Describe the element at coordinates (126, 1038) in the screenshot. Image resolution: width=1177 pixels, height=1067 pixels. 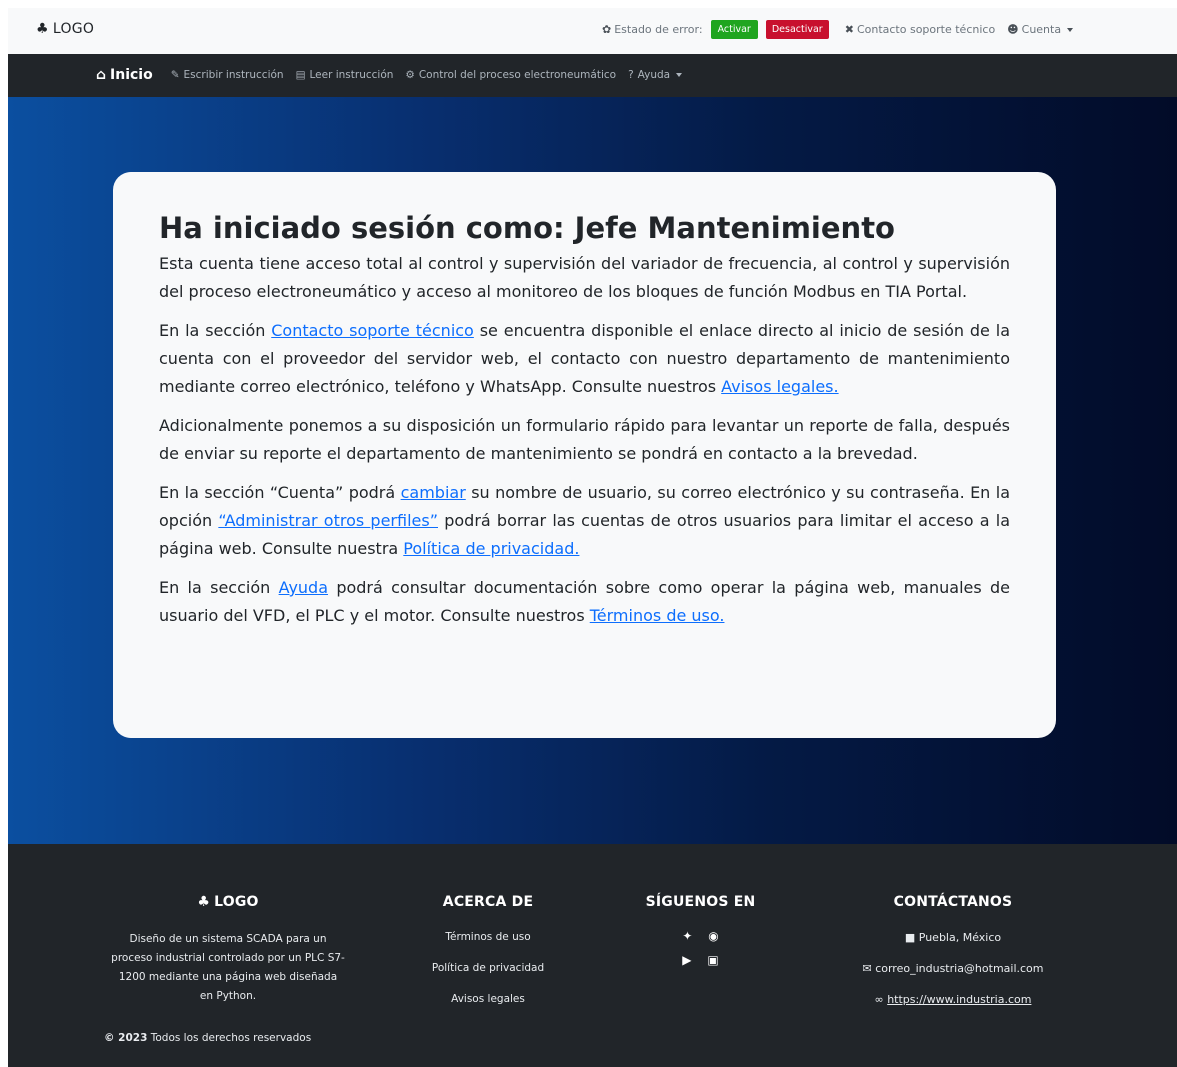
I see `copyright-year: © 2023` at that location.